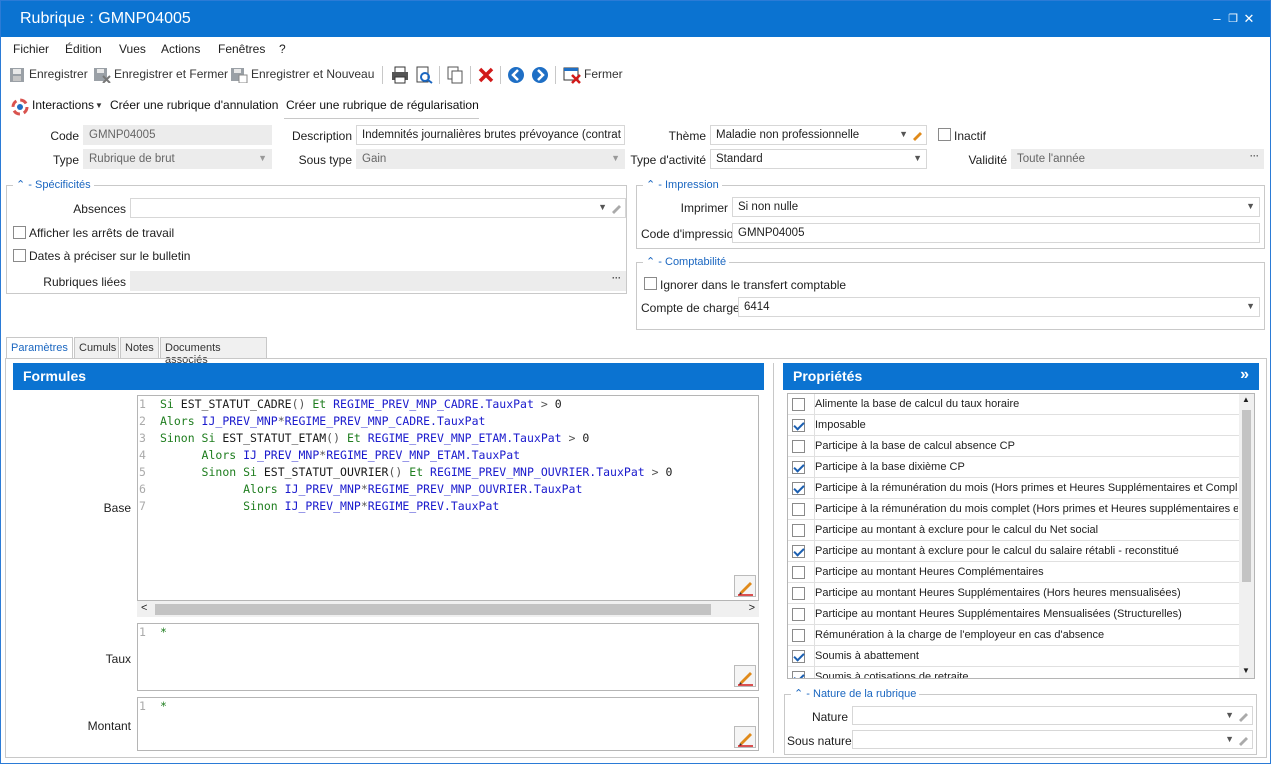 The width and height of the screenshot is (1271, 764). What do you see at coordinates (455, 75) in the screenshot?
I see `copy-icon` at bounding box center [455, 75].